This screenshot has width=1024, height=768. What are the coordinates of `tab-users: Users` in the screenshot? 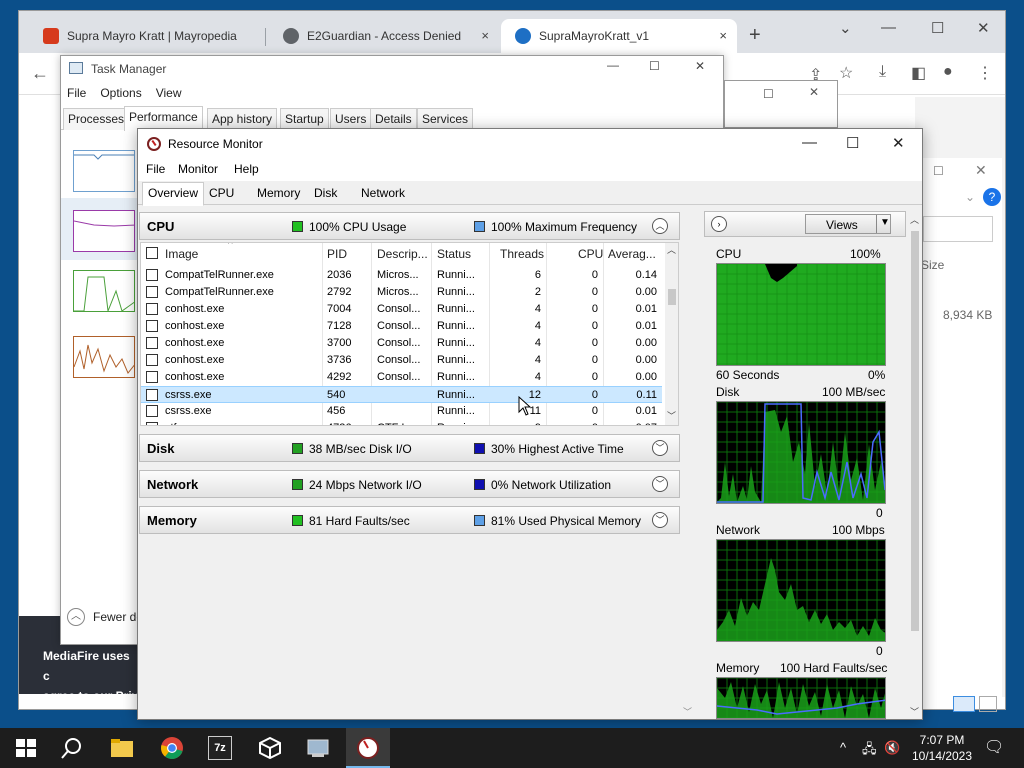 It's located at (351, 119).